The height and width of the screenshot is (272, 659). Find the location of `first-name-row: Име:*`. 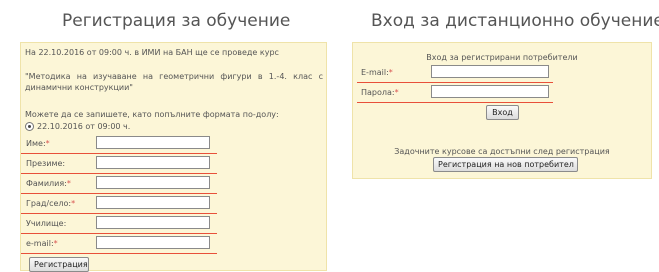

first-name-row: Име:* is located at coordinates (119, 143).